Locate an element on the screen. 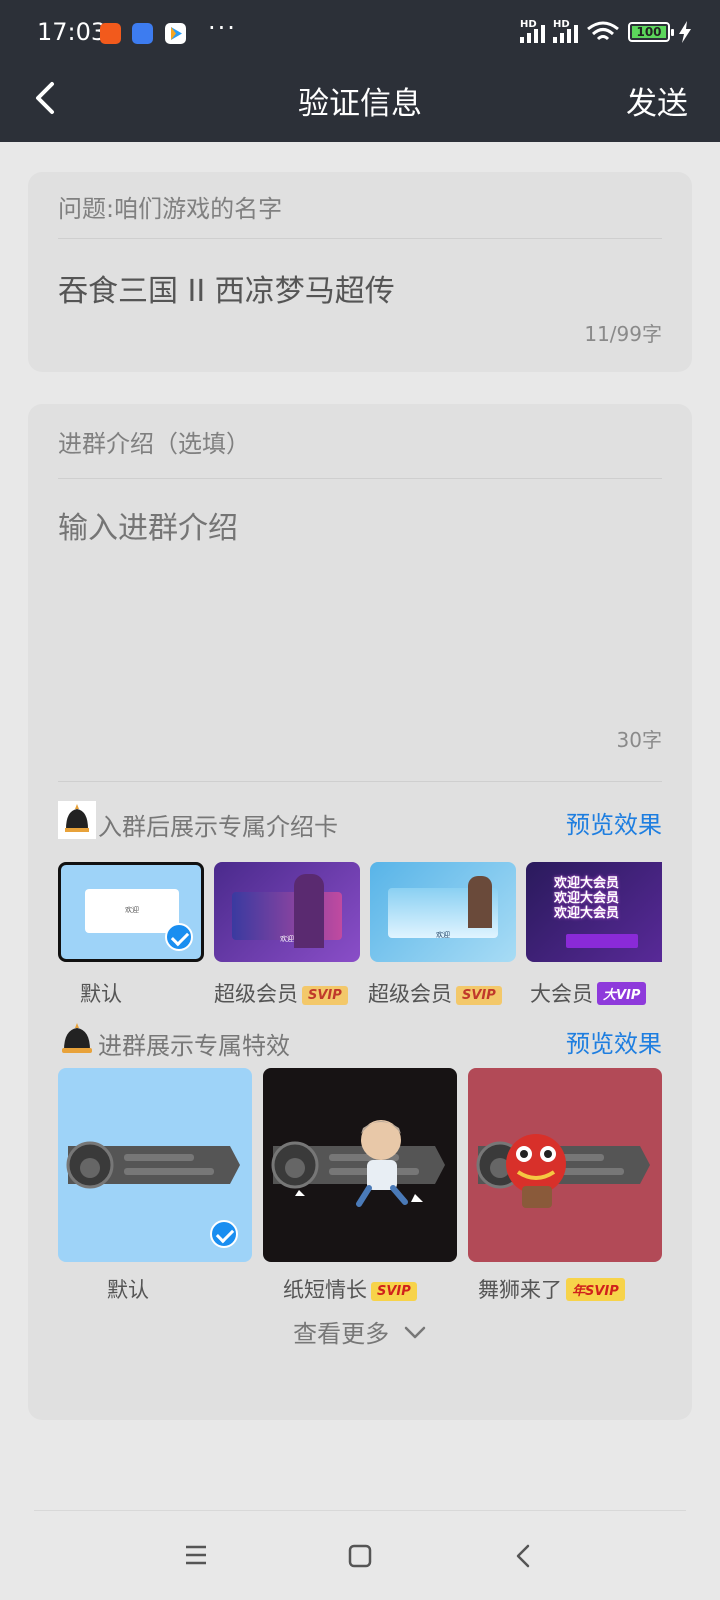 The height and width of the screenshot is (1600, 720). effect-option-wushi is located at coordinates (565, 1165).